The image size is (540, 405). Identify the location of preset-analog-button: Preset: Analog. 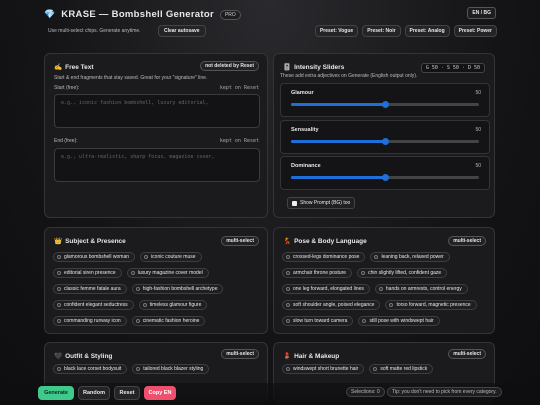
(427, 31).